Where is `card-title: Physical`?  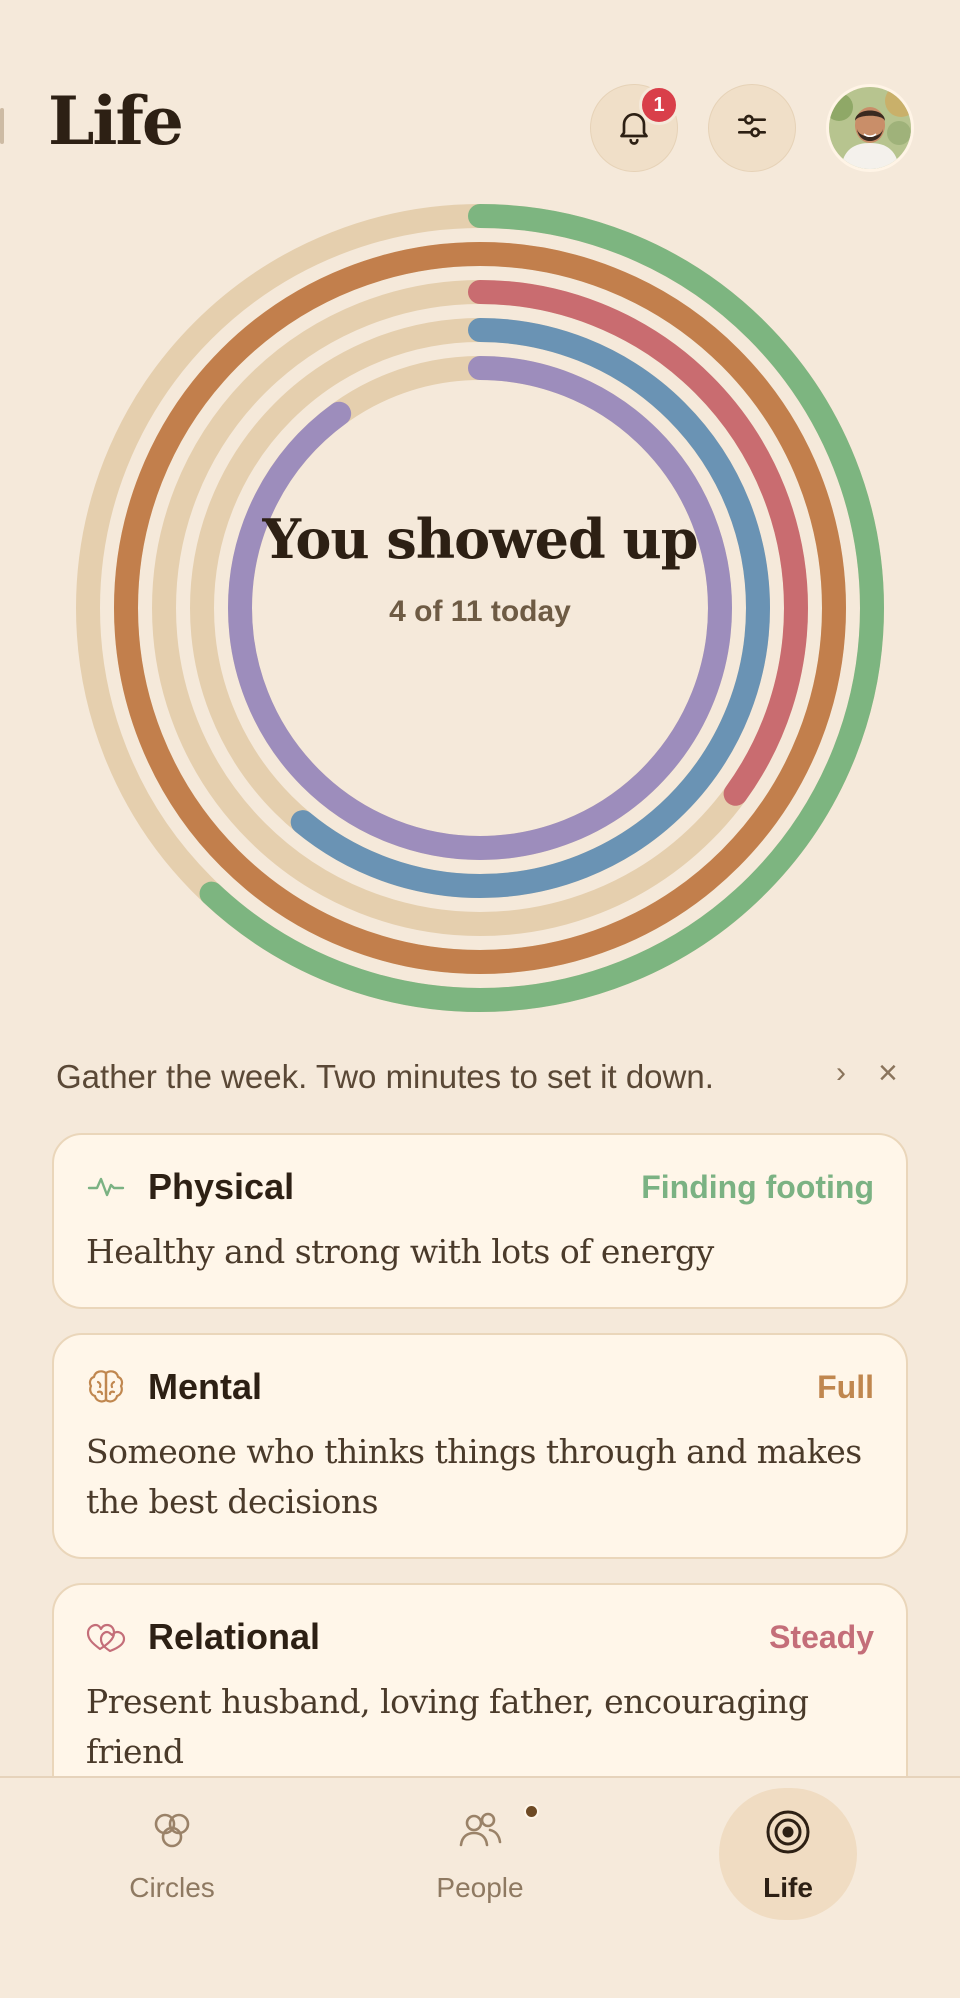
card-title: Physical is located at coordinates (221, 1186).